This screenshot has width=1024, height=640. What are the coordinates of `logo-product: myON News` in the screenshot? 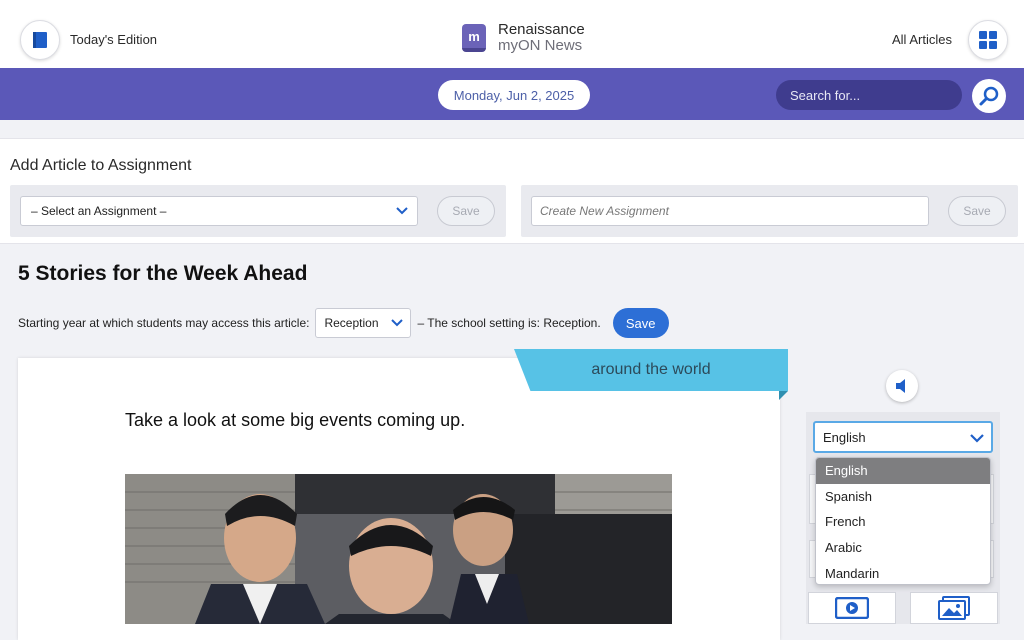 It's located at (540, 45).